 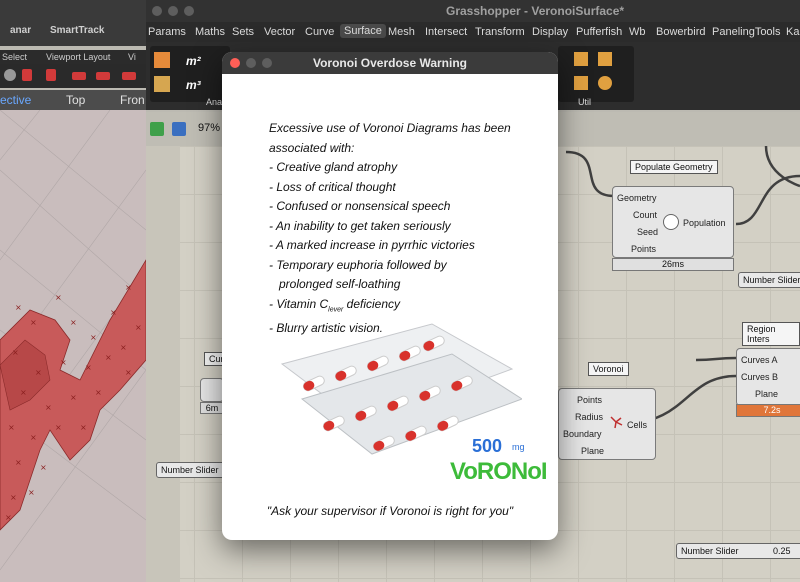 What do you see at coordinates (157, 129) in the screenshot?
I see `open-file-icon` at bounding box center [157, 129].